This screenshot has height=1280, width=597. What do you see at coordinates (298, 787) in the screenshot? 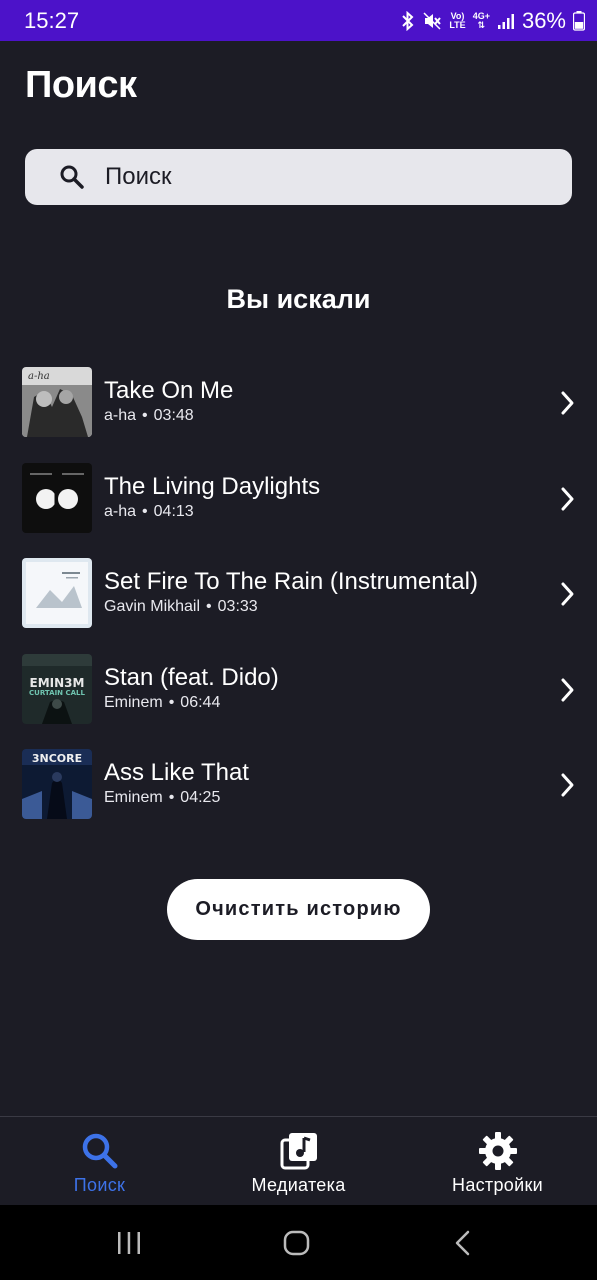
I see `history-item: 3NCORE Ass Like That Eminem • 04:25` at bounding box center [298, 787].